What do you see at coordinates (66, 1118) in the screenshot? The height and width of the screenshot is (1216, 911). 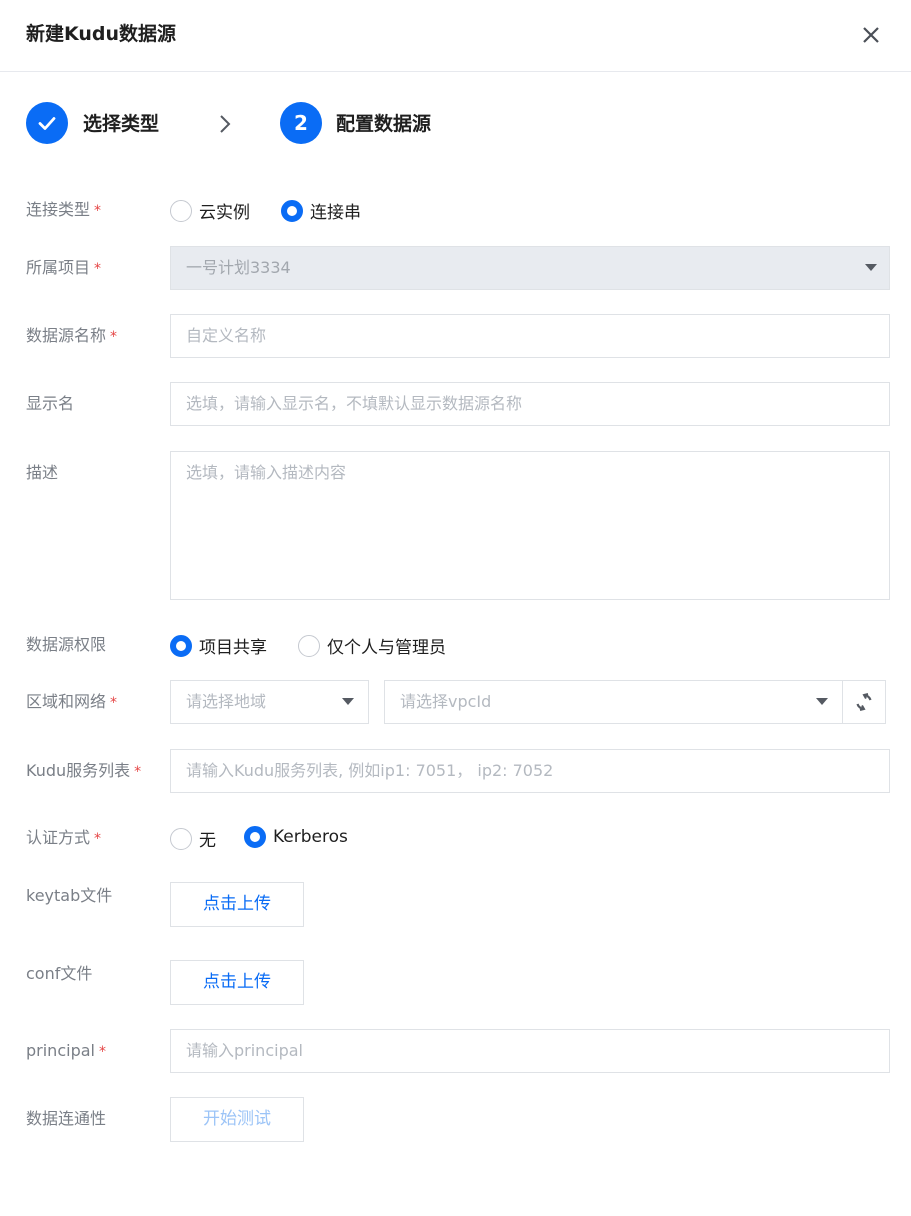 I see `connectivity-label: 数据连通性` at bounding box center [66, 1118].